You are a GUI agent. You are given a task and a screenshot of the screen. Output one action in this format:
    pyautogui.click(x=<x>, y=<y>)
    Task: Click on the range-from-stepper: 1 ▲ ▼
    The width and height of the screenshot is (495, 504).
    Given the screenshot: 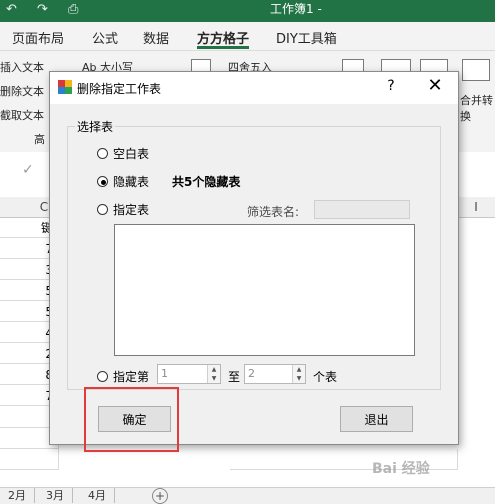 What is the action you would take?
    pyautogui.click(x=189, y=374)
    